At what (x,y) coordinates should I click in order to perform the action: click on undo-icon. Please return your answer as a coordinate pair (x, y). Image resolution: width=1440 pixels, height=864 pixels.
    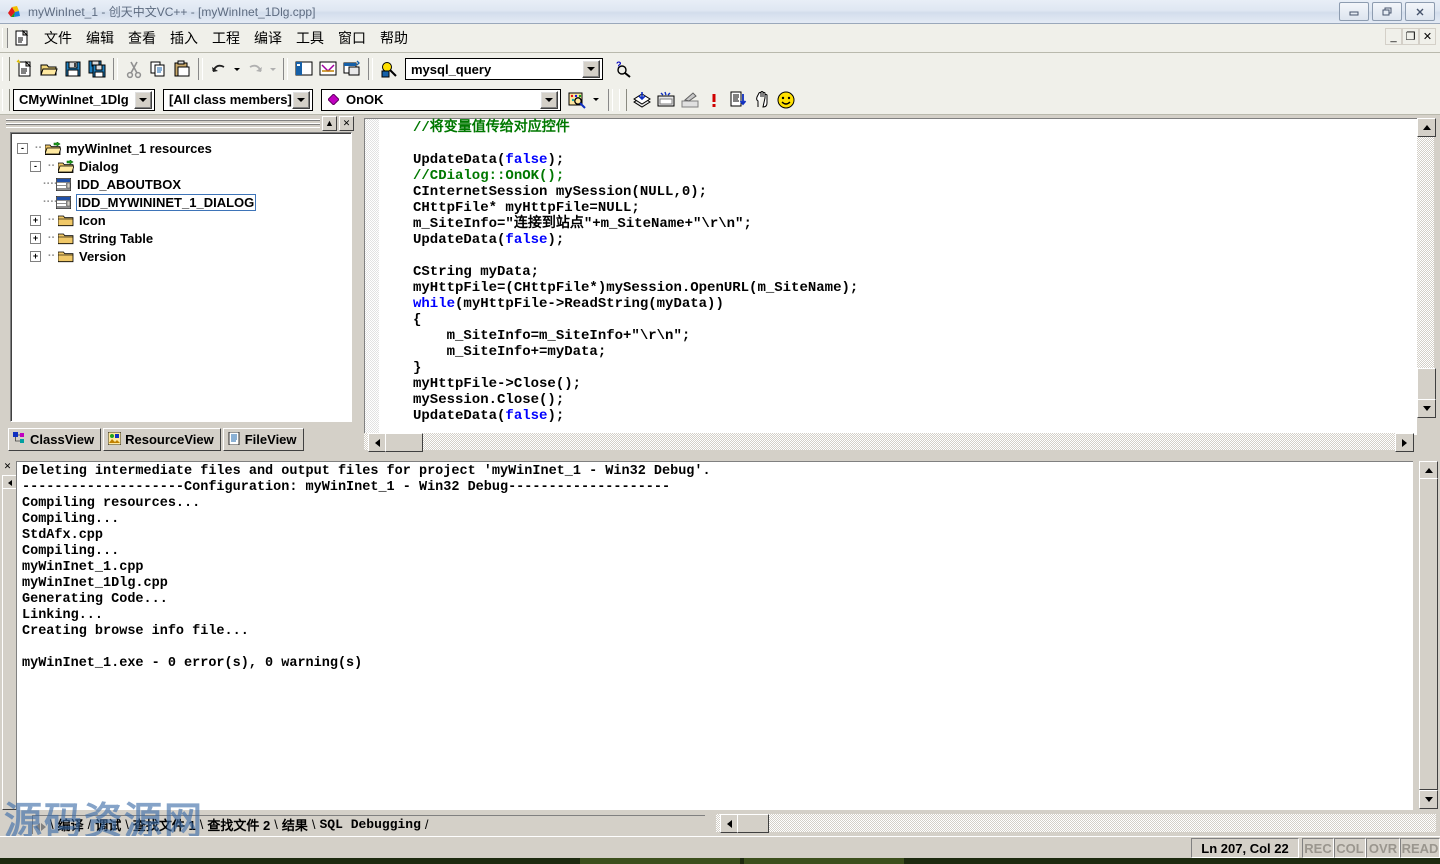
    Looking at the image, I should click on (219, 69).